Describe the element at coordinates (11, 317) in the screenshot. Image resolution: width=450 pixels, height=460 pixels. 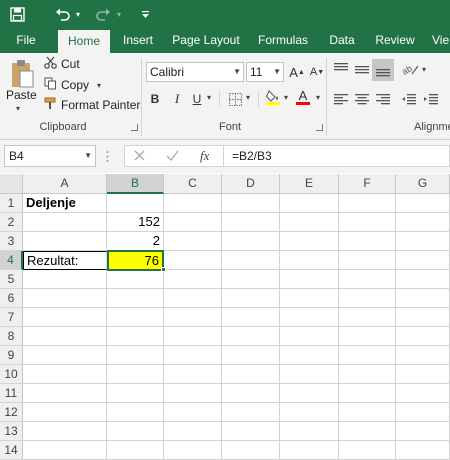
I see `row-header-7: 7` at that location.